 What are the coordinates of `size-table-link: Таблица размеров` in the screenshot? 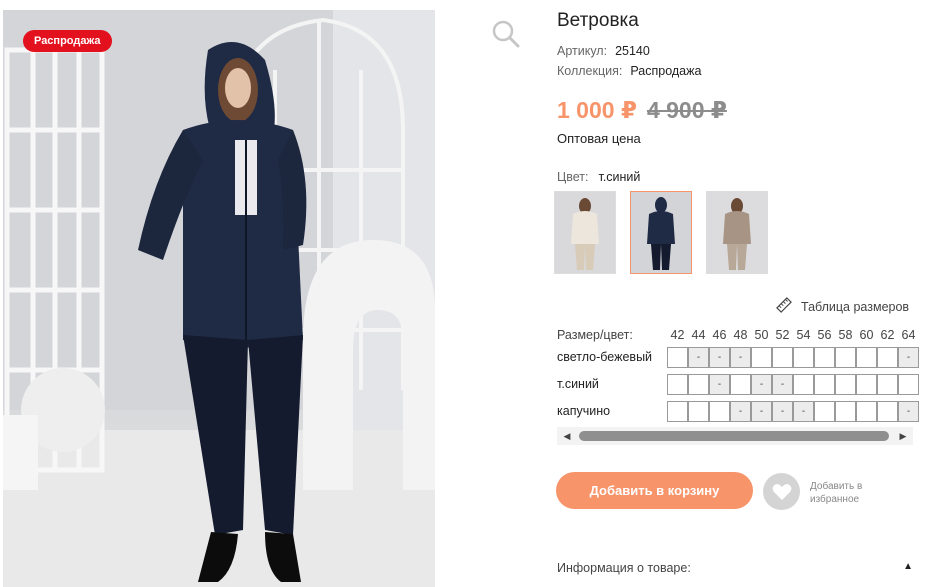 It's located at (842, 306).